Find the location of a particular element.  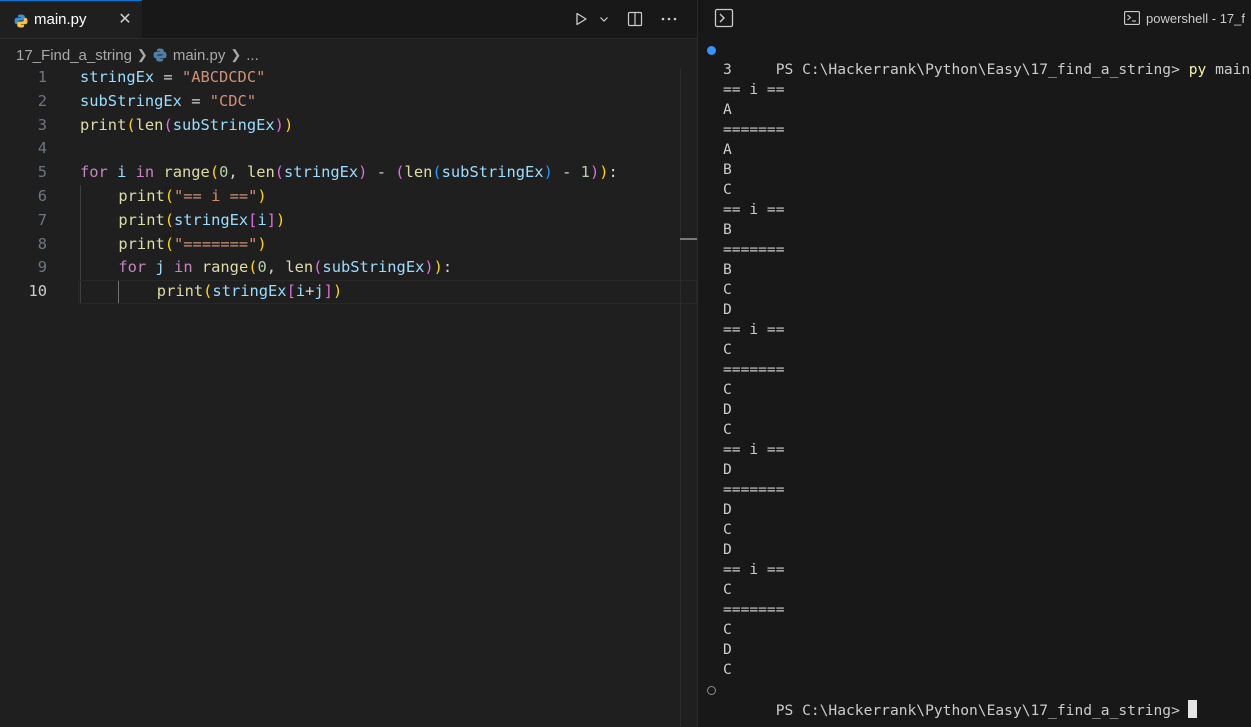

run-python-file-icon is located at coordinates (581, 19).